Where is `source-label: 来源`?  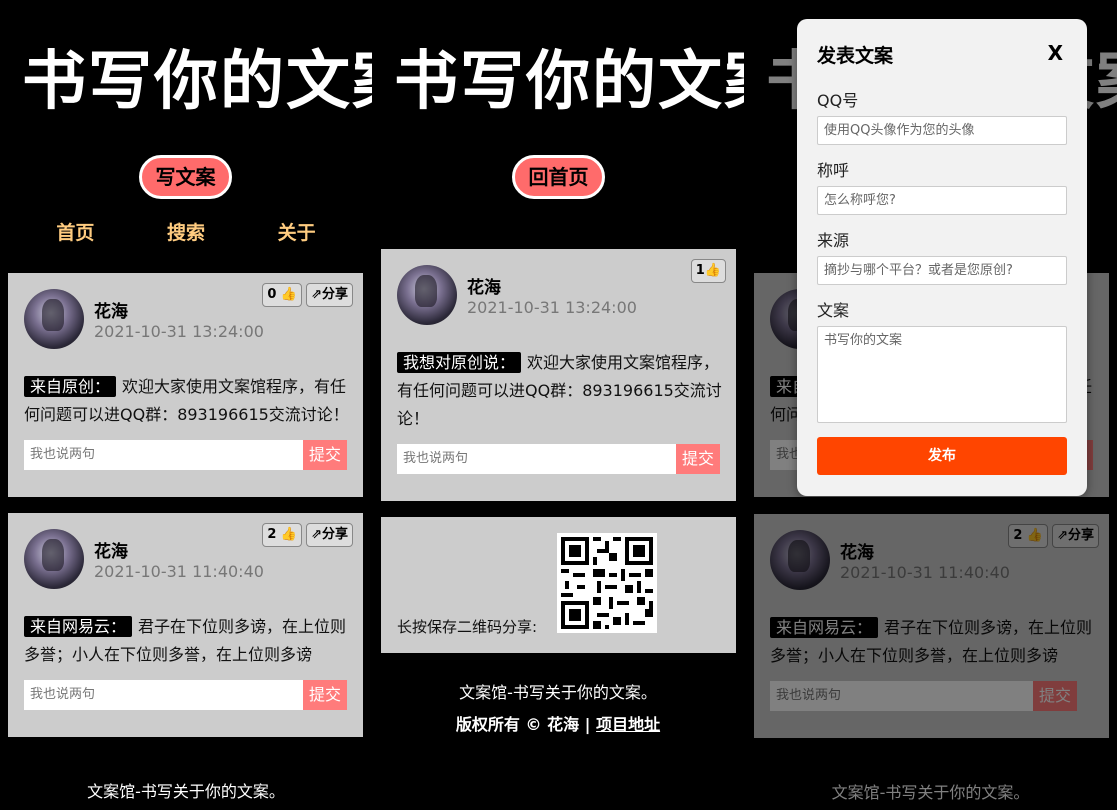
source-label: 来源 is located at coordinates (833, 240).